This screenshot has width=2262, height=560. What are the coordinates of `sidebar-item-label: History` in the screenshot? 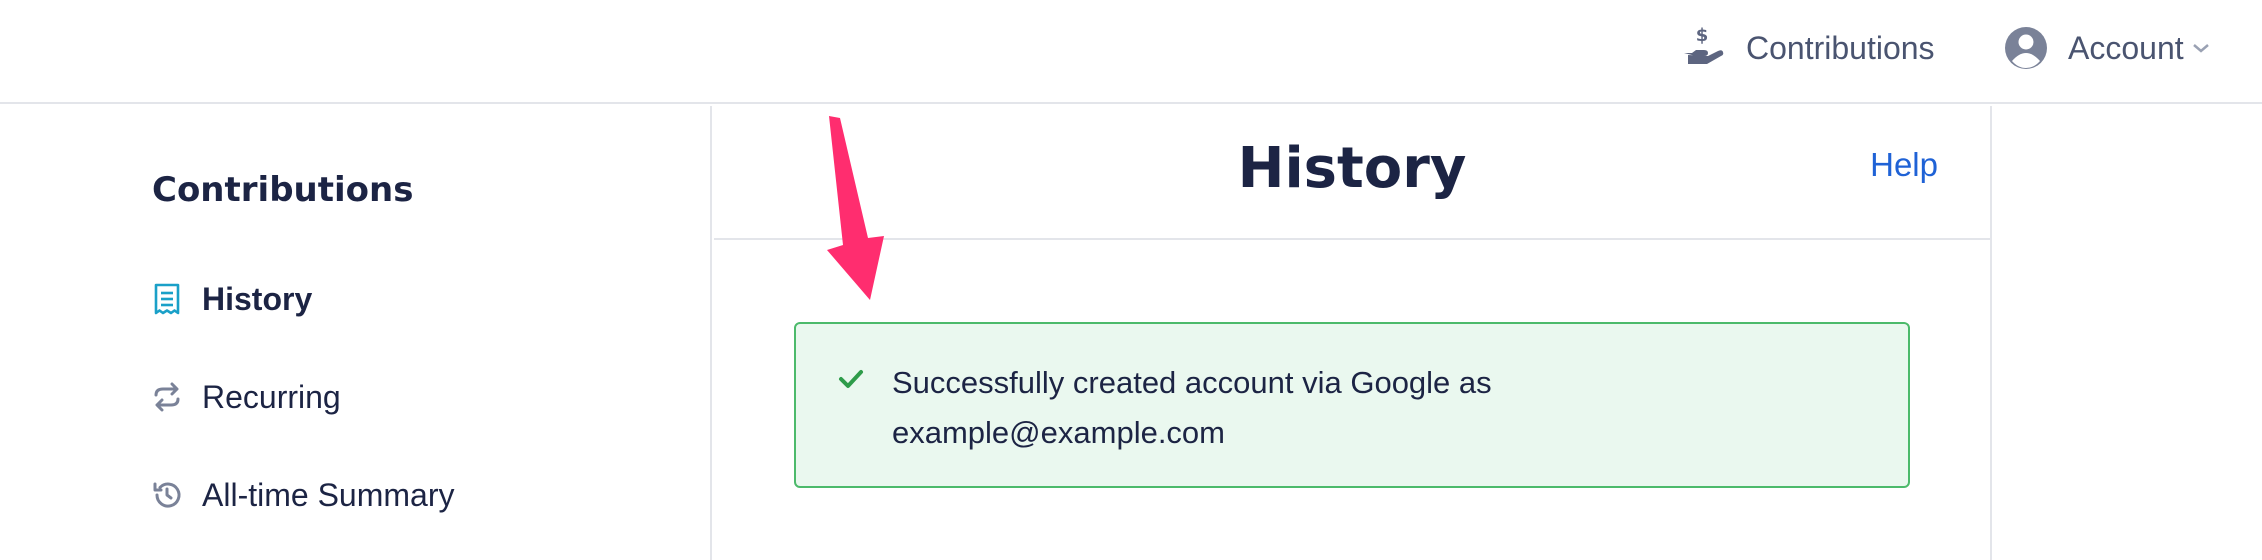 It's located at (257, 298).